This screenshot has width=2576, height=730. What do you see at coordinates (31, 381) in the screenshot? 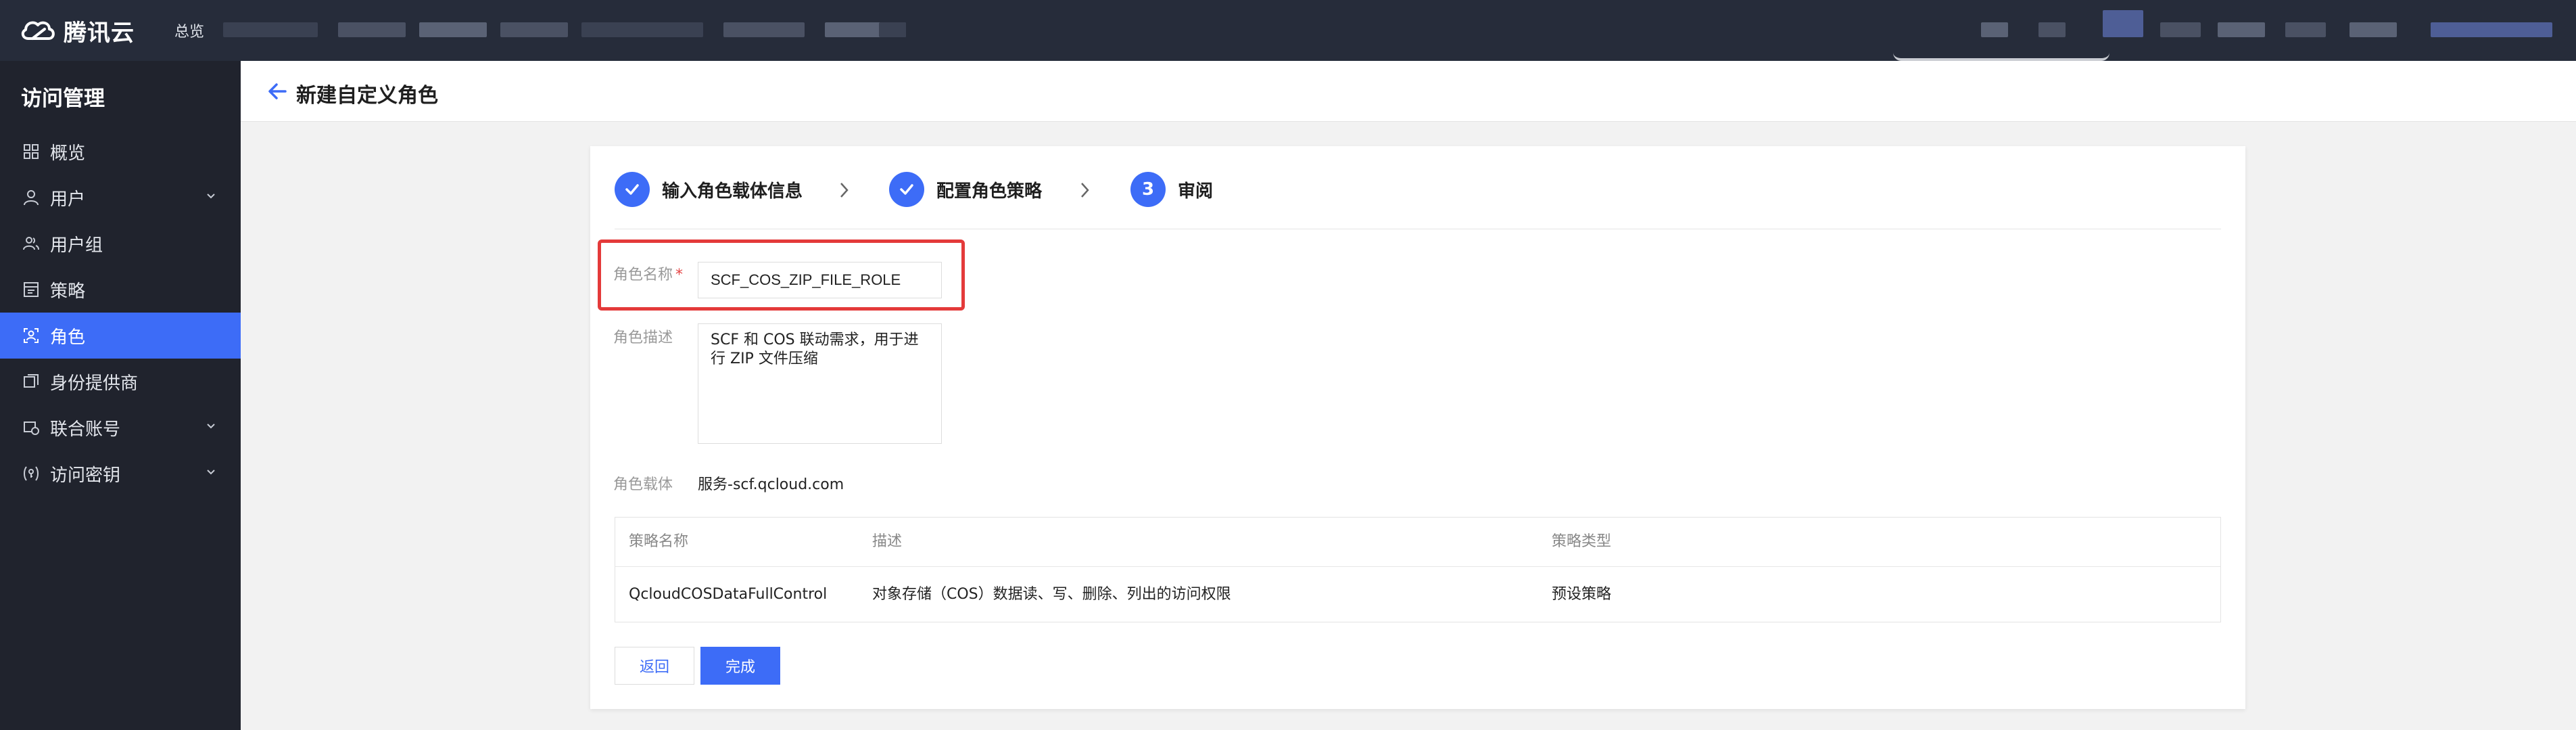
I see `identity-provider-icon` at bounding box center [31, 381].